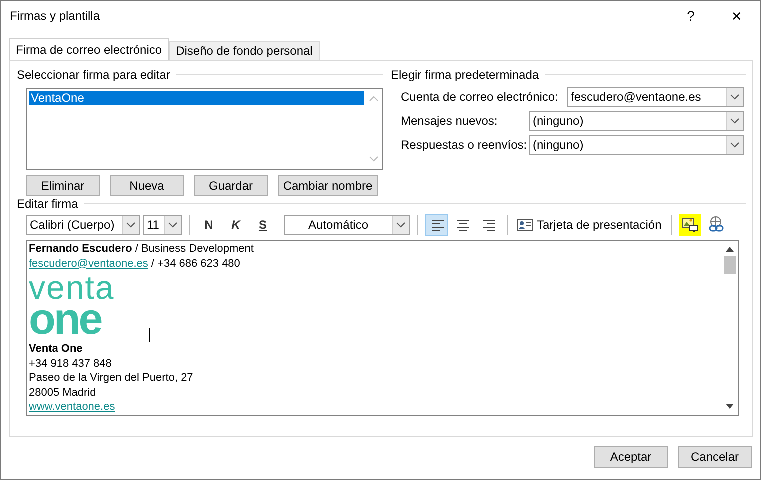  Describe the element at coordinates (691, 16) in the screenshot. I see `help-button: ?` at that location.